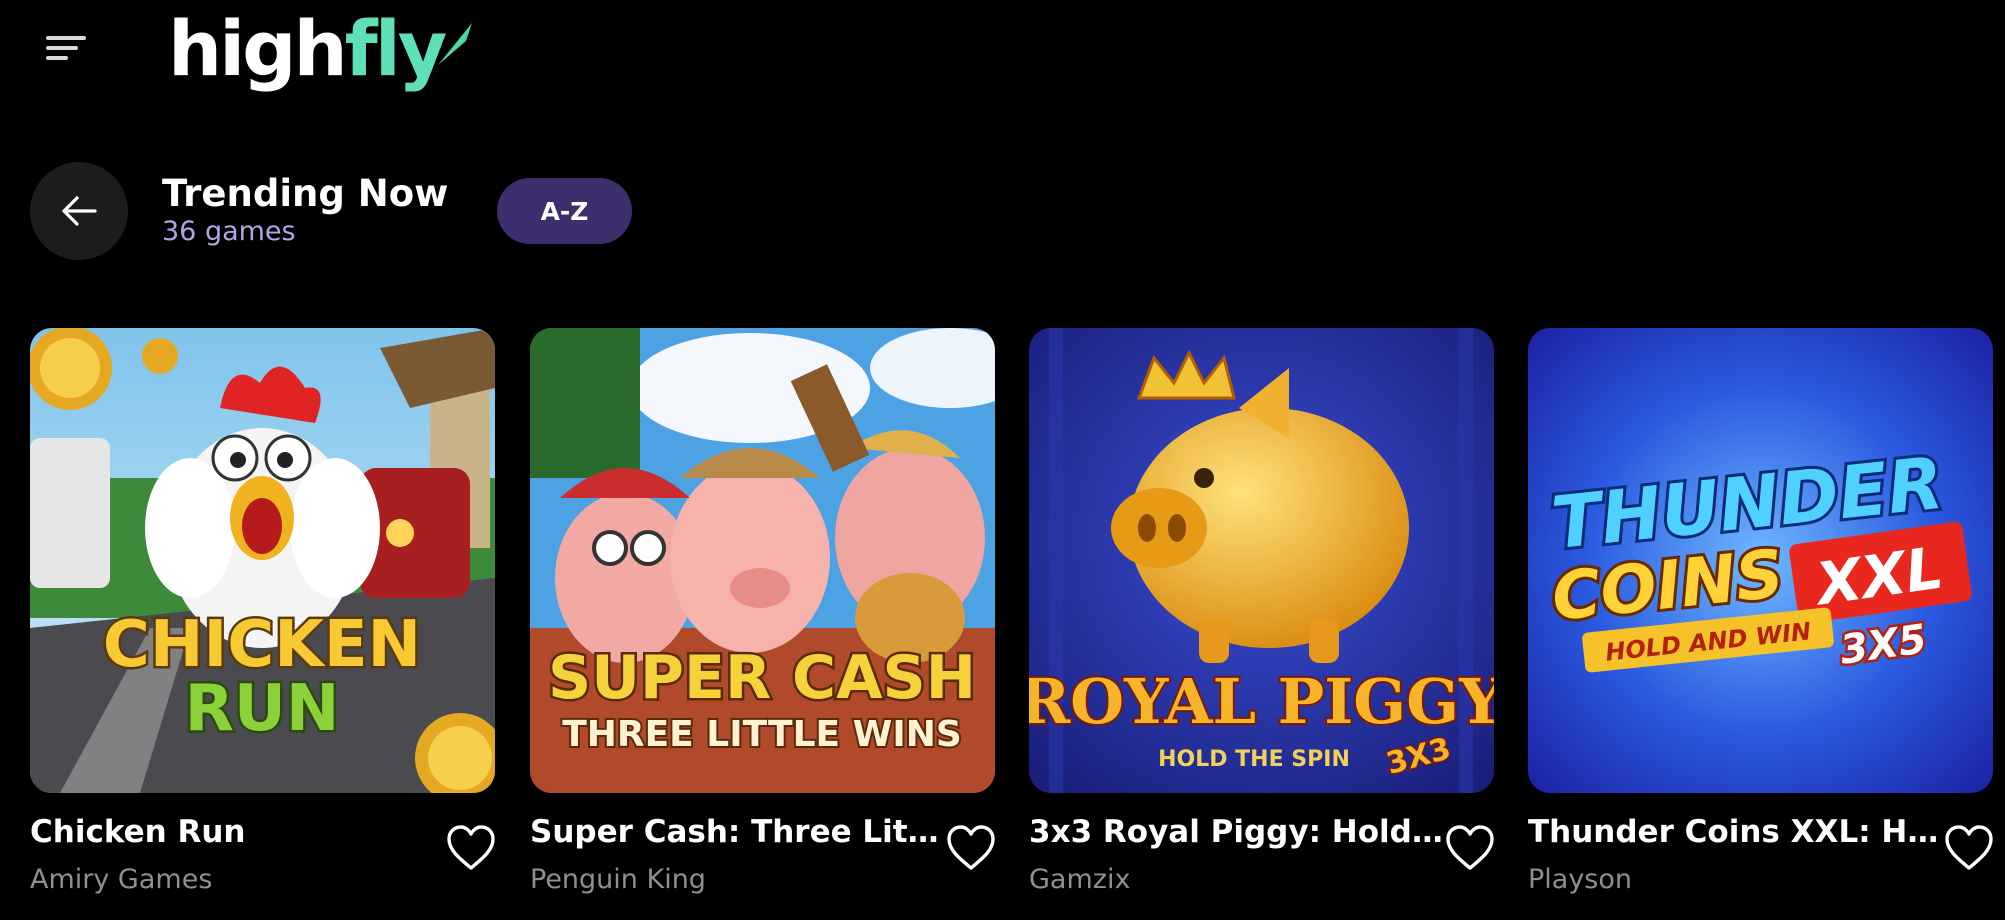  I want to click on royal-piggy-art: ROYAL PIGGY HOLD THE SPIN 3X3, so click(1261, 560).